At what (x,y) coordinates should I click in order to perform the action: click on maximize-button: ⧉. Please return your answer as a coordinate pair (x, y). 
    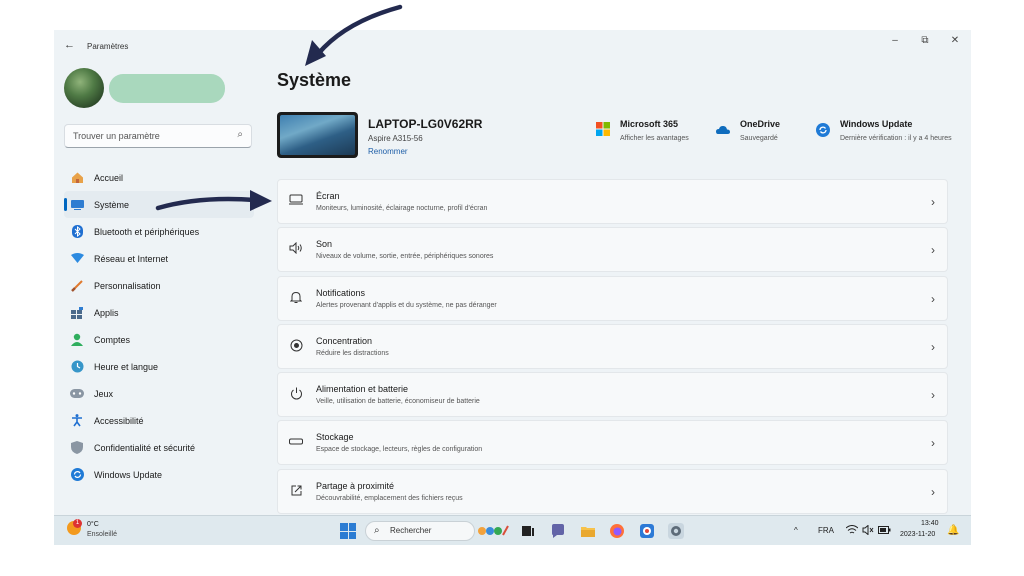
    Looking at the image, I should click on (925, 40).